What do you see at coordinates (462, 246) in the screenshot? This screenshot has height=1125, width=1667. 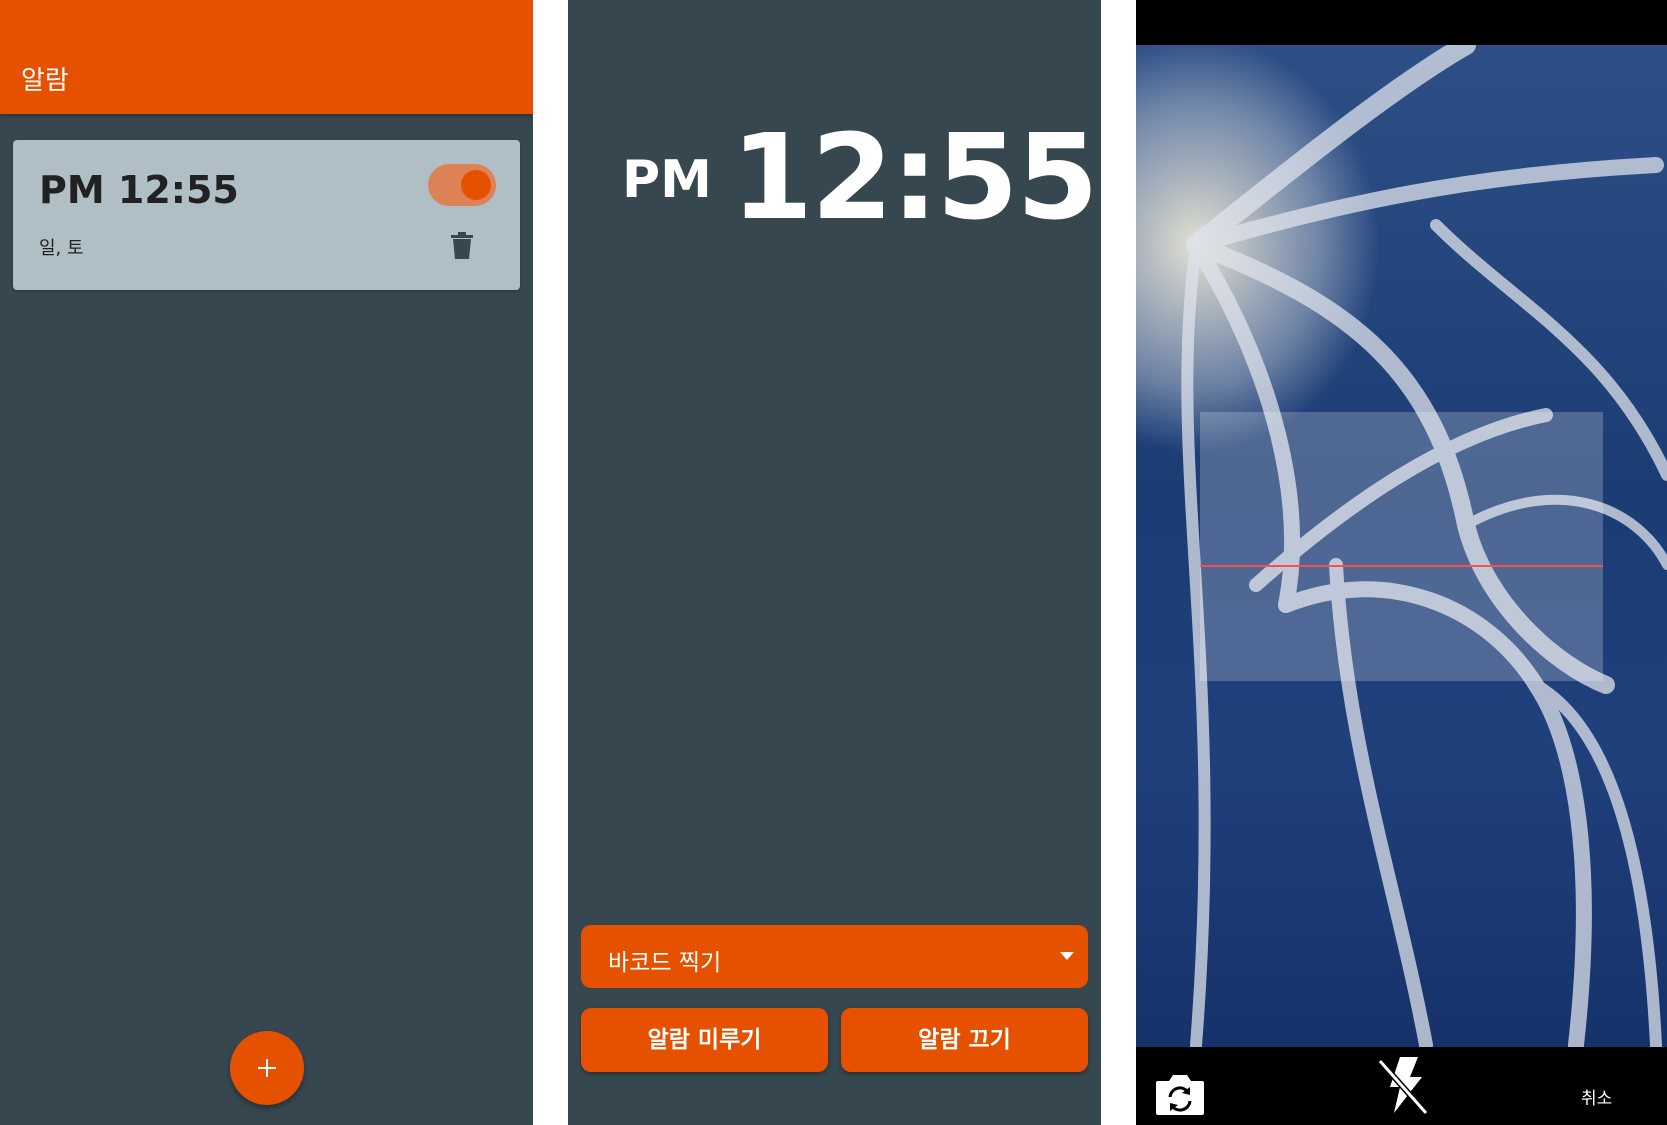 I see `delete-icon` at bounding box center [462, 246].